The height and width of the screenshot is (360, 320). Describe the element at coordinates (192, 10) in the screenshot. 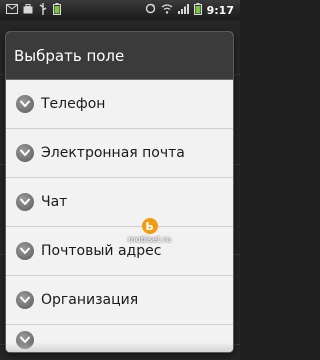

I see `status-bar-right: 9:17` at that location.